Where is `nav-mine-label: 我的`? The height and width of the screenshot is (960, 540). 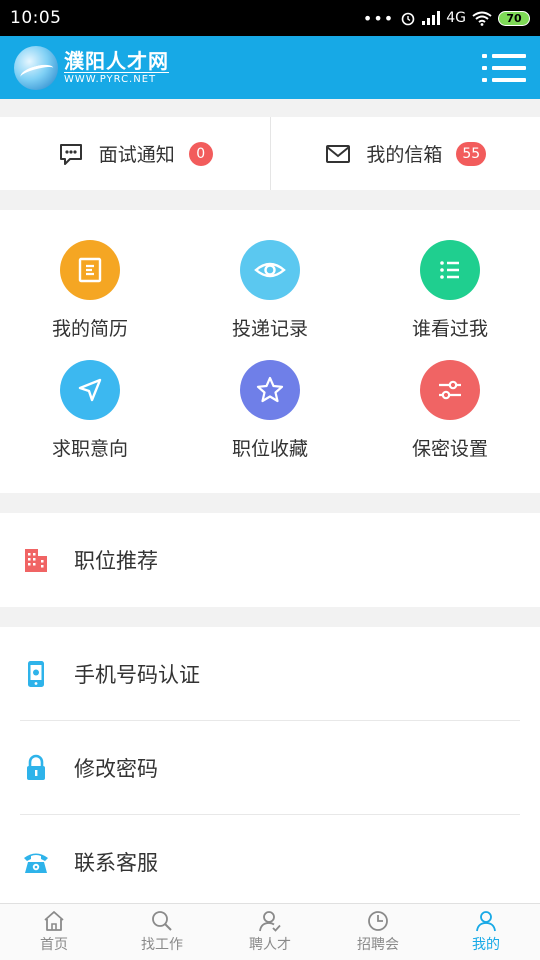
nav-mine-label: 我的 is located at coordinates (486, 945).